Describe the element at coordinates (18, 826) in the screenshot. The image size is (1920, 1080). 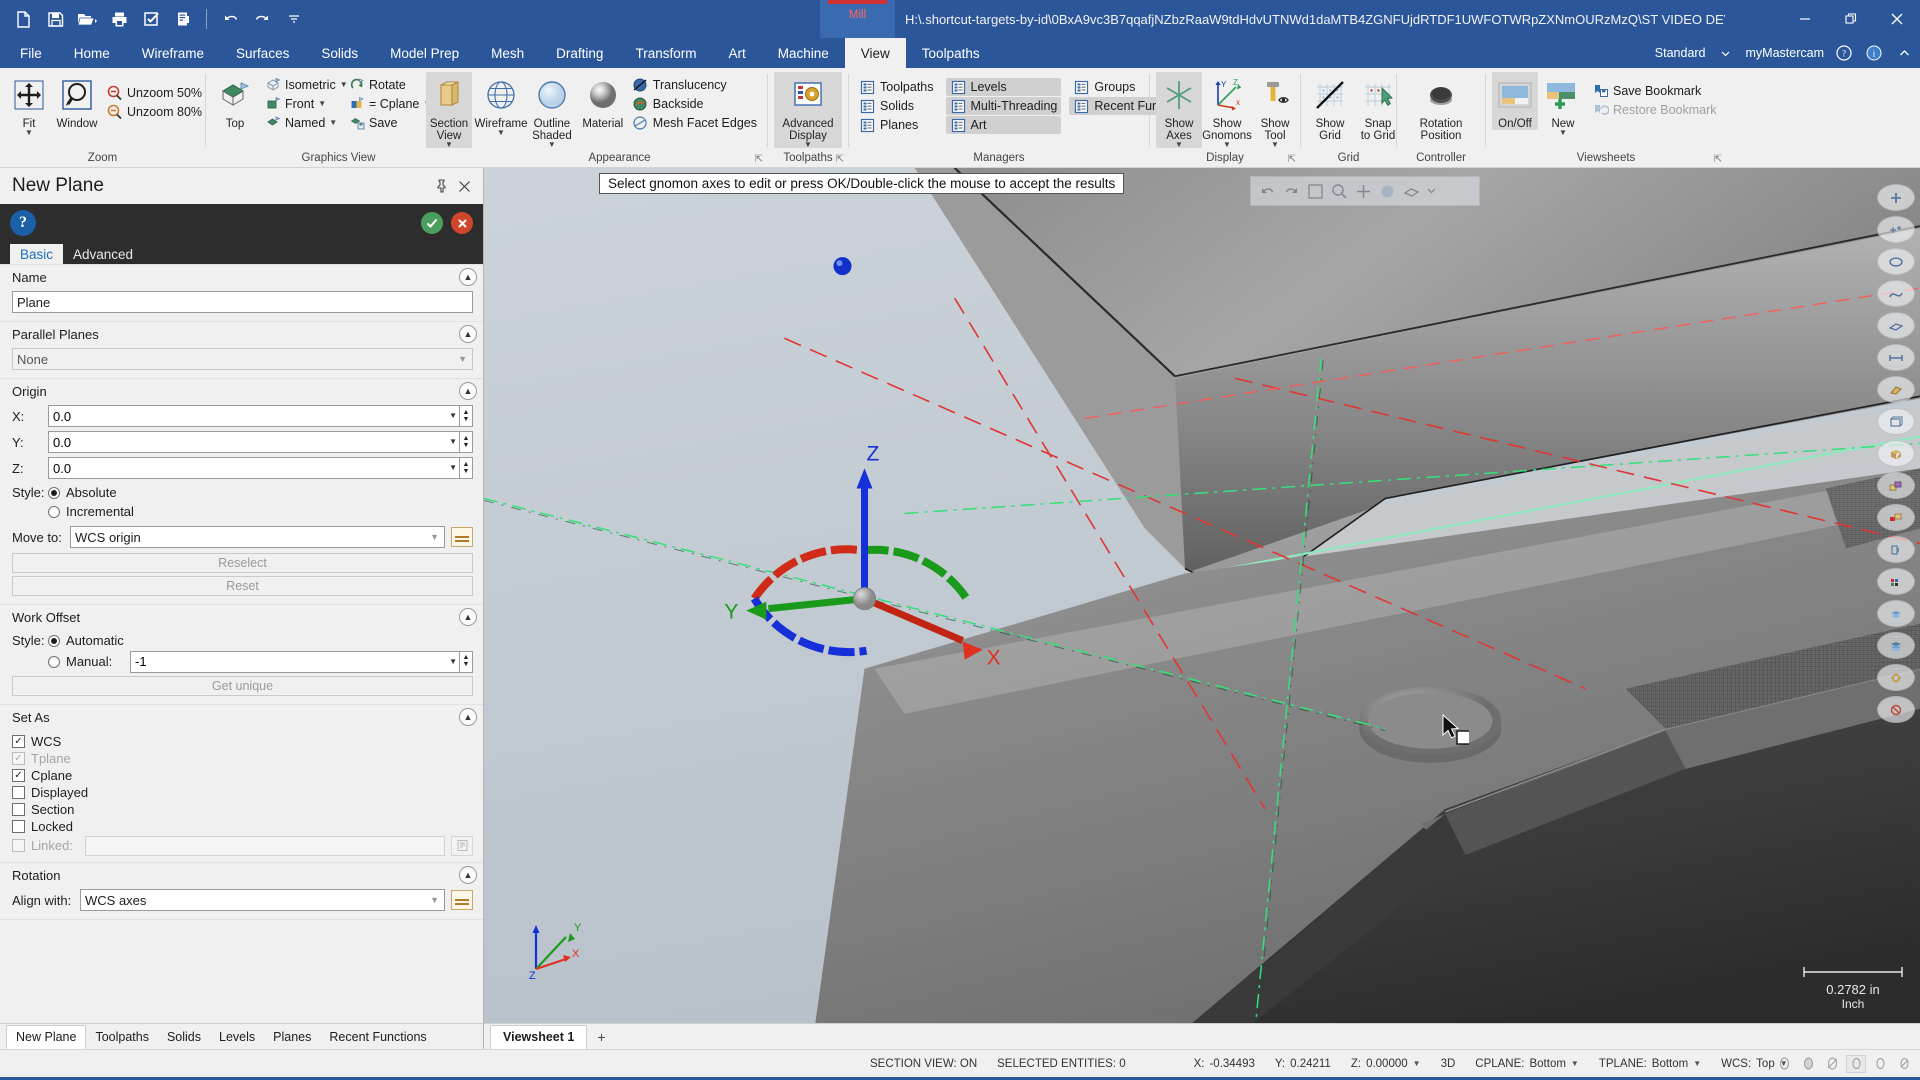
I see `checkbox-locked` at that location.